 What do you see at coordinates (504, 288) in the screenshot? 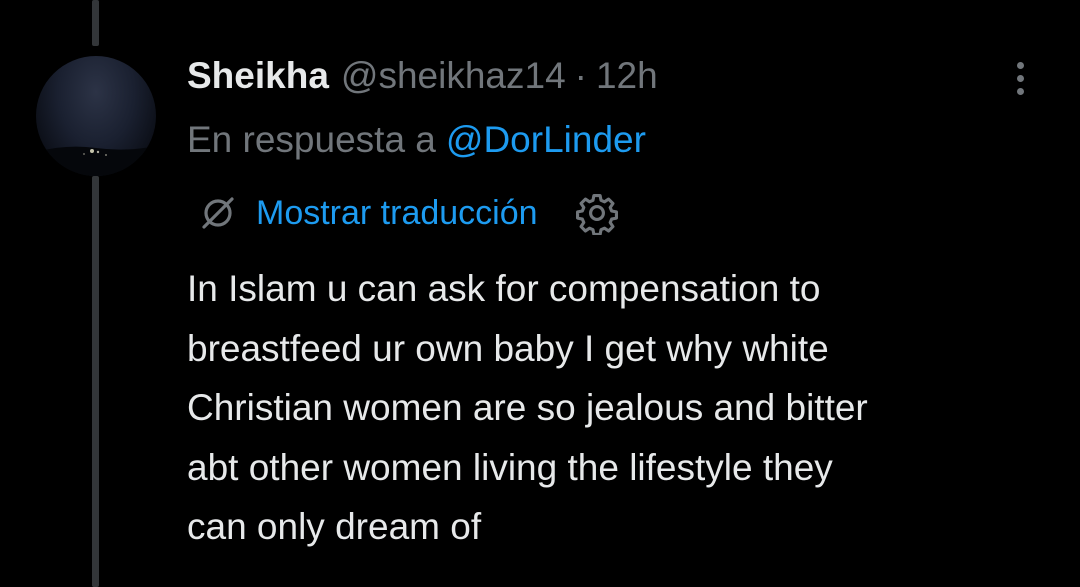
I see `tweet-text-line: In Islam u can ask for compensation to` at bounding box center [504, 288].